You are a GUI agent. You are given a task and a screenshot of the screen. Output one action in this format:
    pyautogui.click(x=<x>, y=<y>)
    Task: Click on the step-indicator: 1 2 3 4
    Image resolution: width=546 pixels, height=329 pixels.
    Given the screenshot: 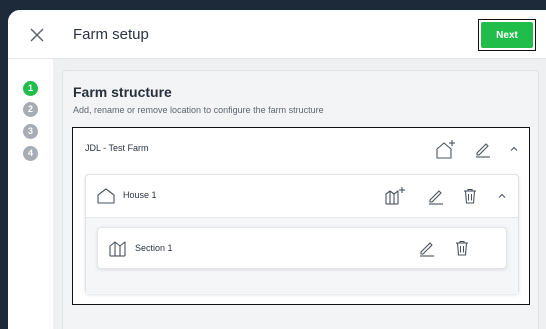 What is the action you would take?
    pyautogui.click(x=30, y=194)
    